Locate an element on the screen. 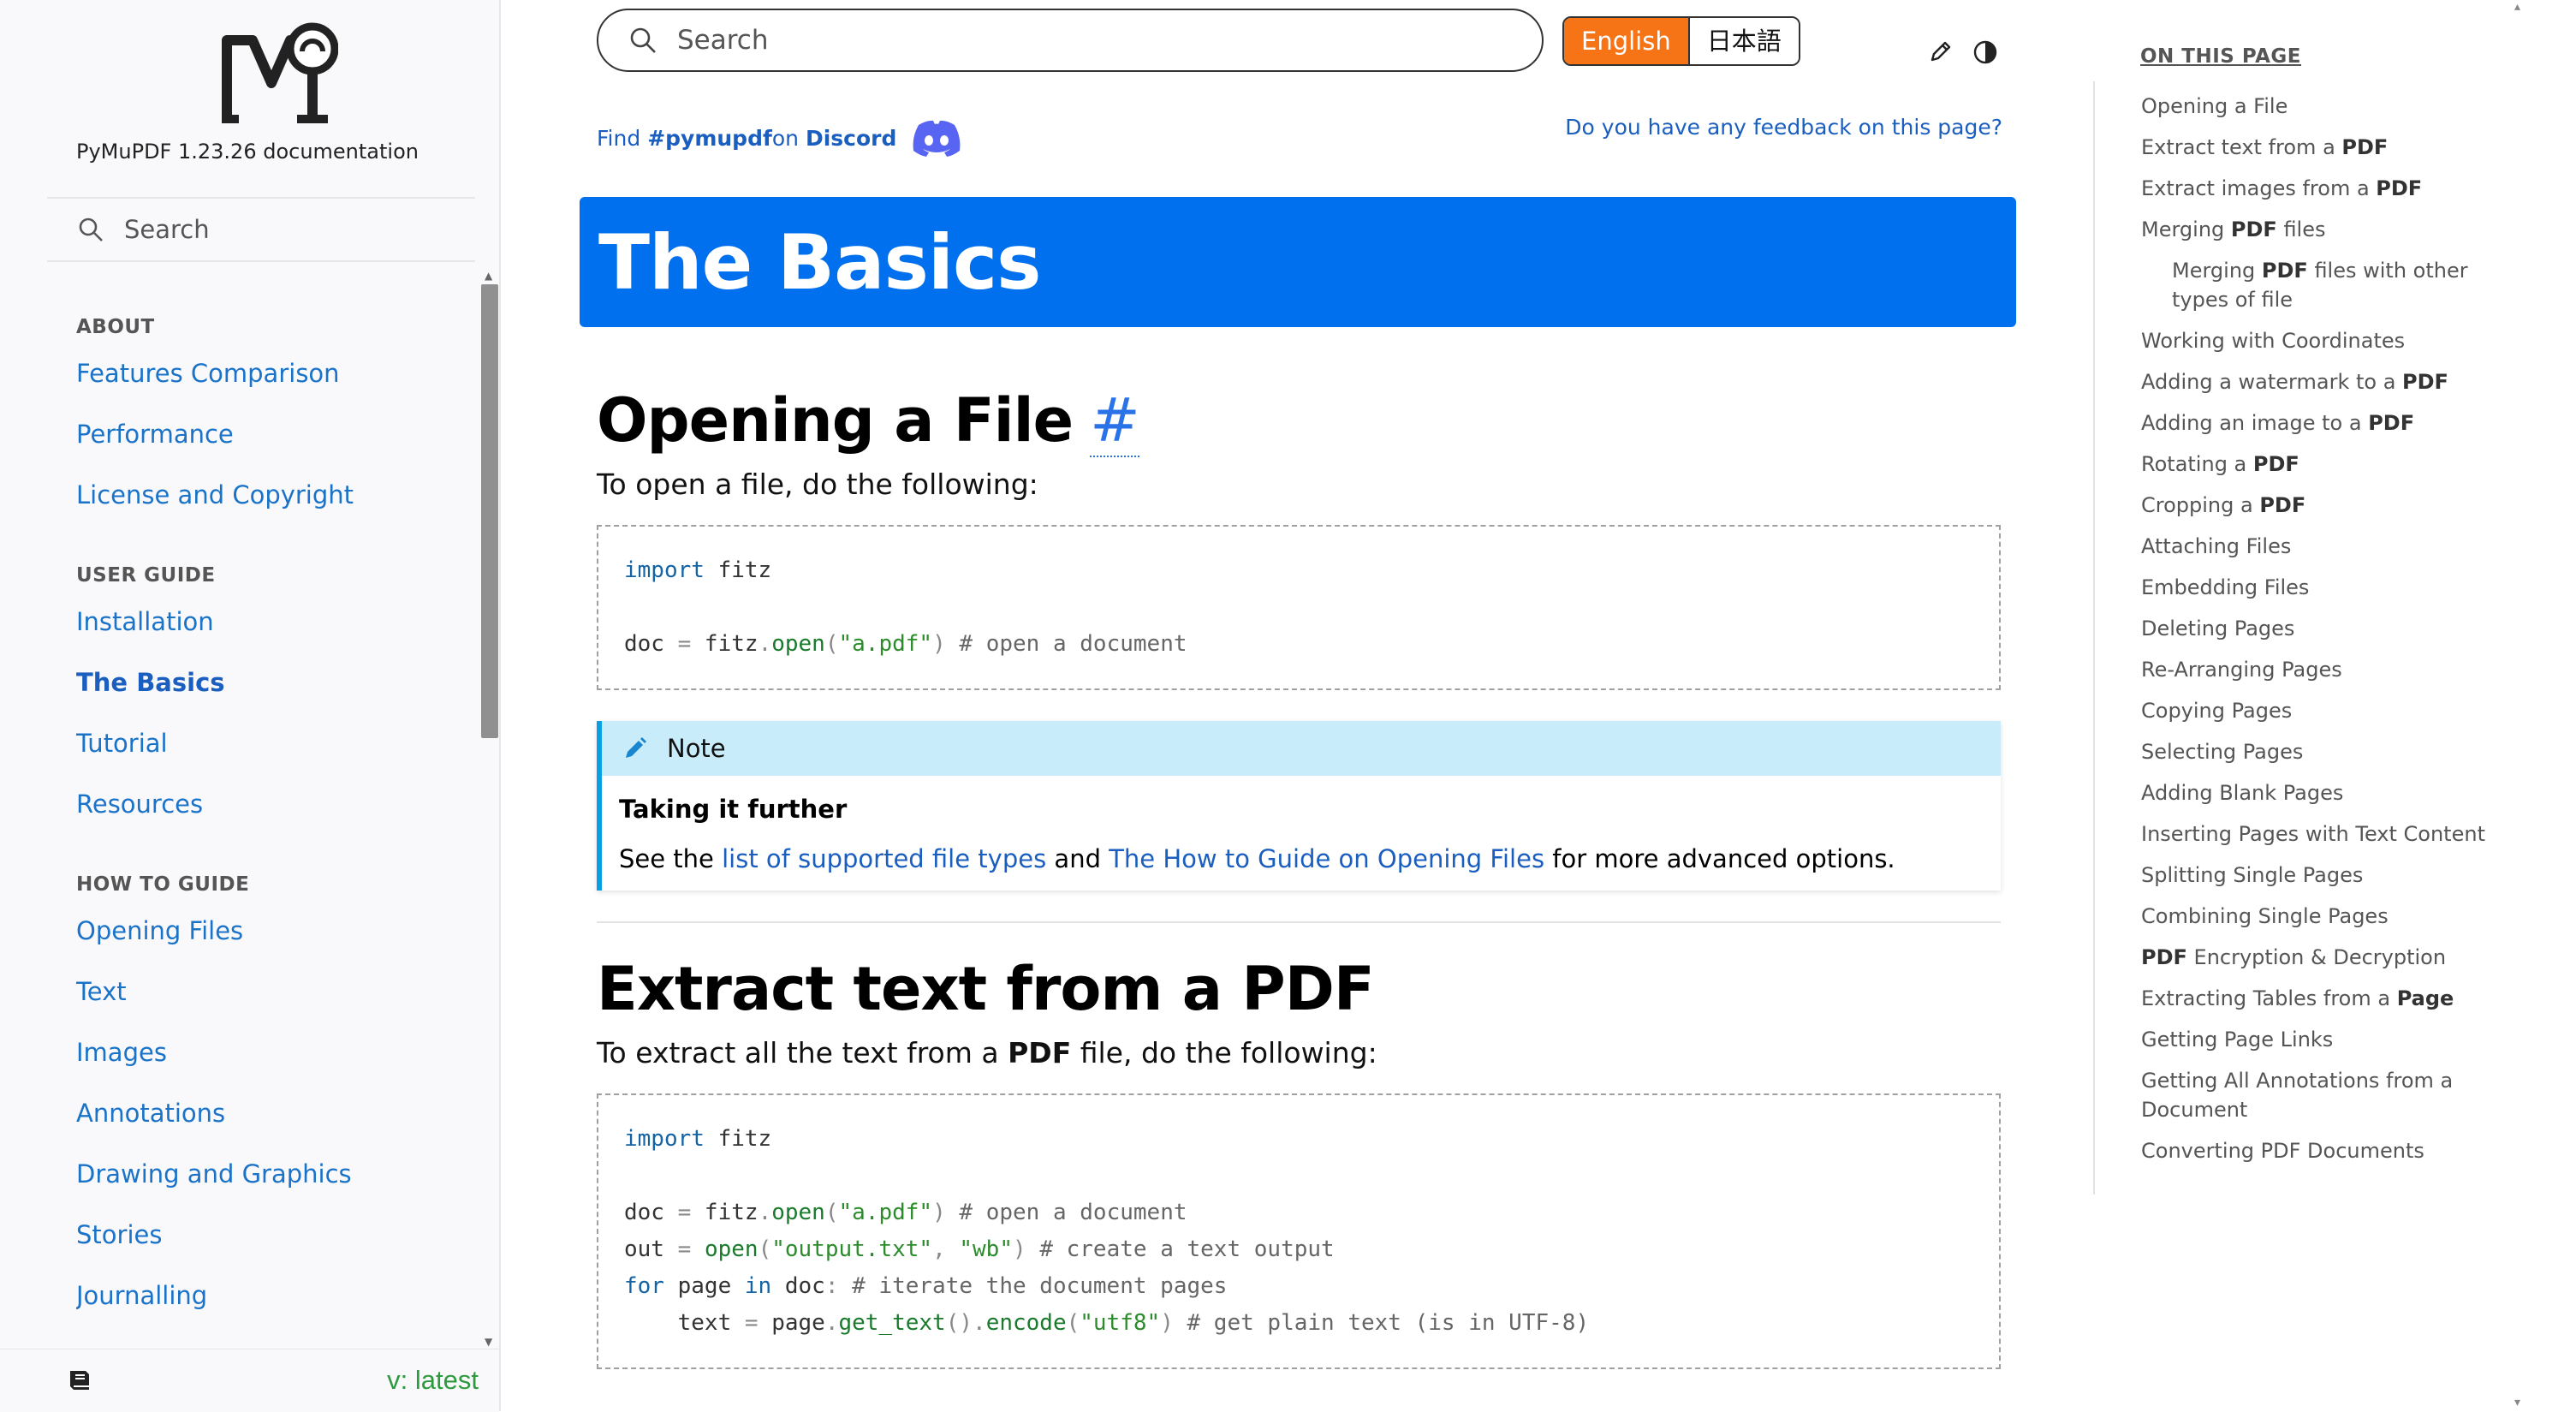 The image size is (2576, 1412). sidebar-item-installation: Installation is located at coordinates (273, 622).